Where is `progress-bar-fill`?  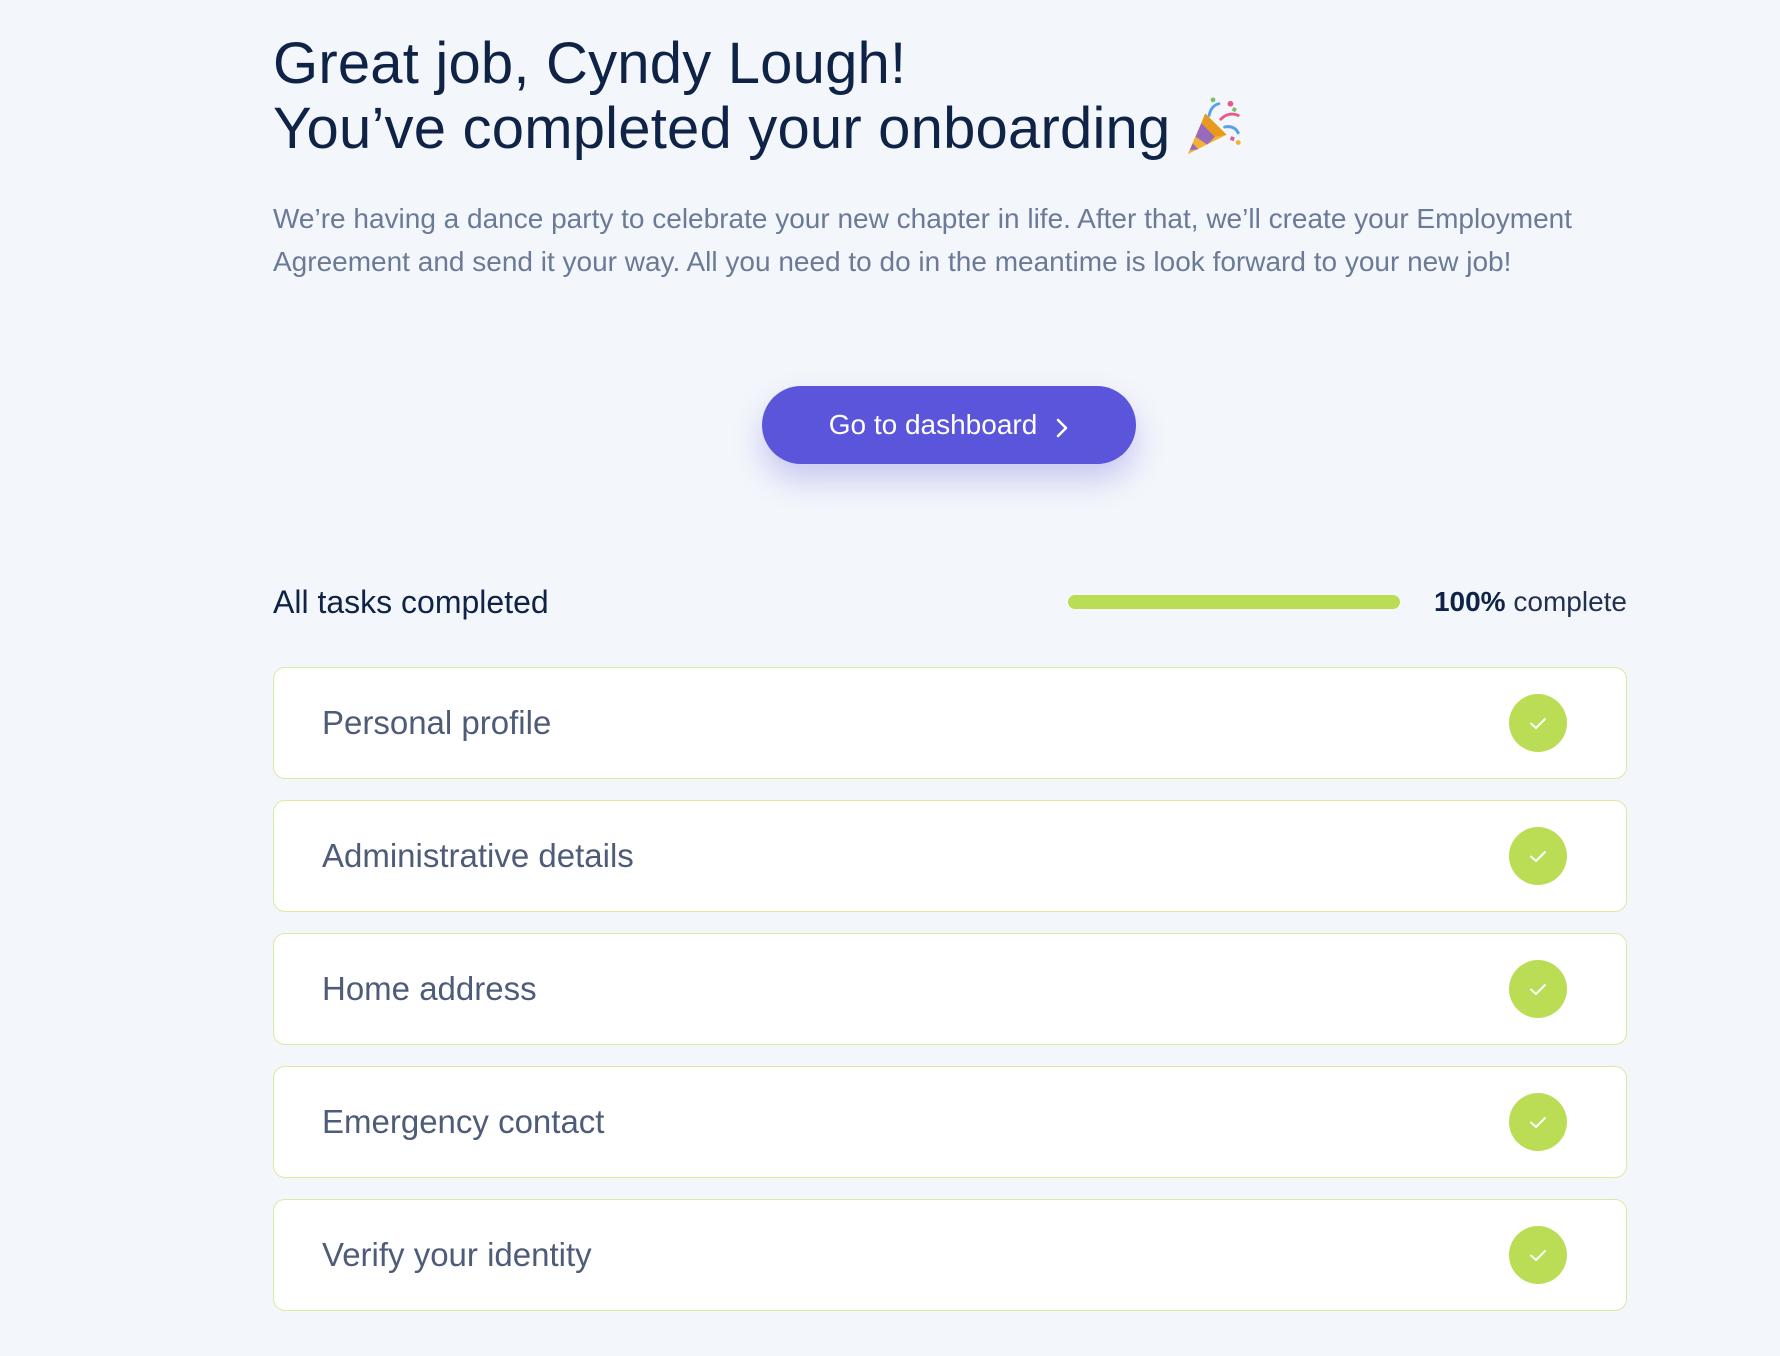 progress-bar-fill is located at coordinates (1234, 602).